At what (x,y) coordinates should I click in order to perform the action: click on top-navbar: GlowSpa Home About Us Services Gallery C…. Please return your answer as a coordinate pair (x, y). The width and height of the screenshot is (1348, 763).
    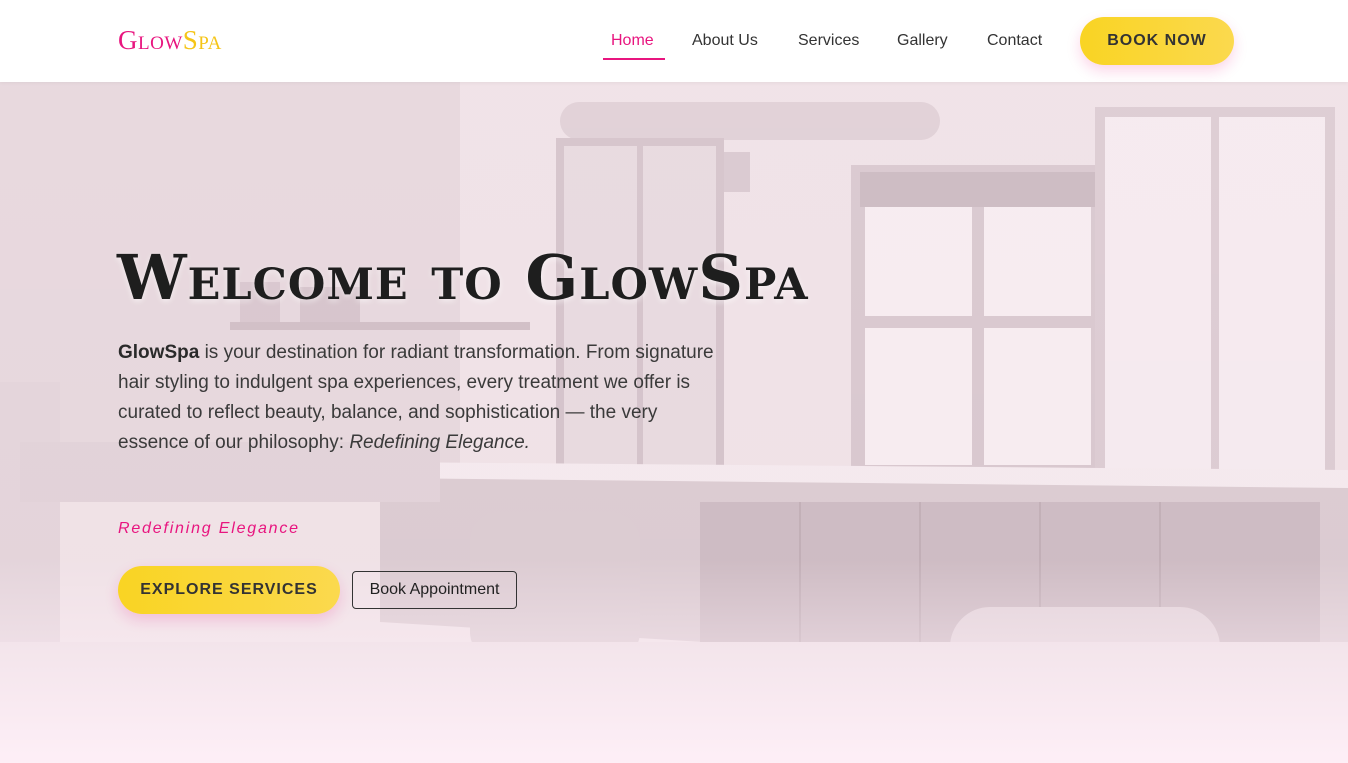
    Looking at the image, I should click on (674, 41).